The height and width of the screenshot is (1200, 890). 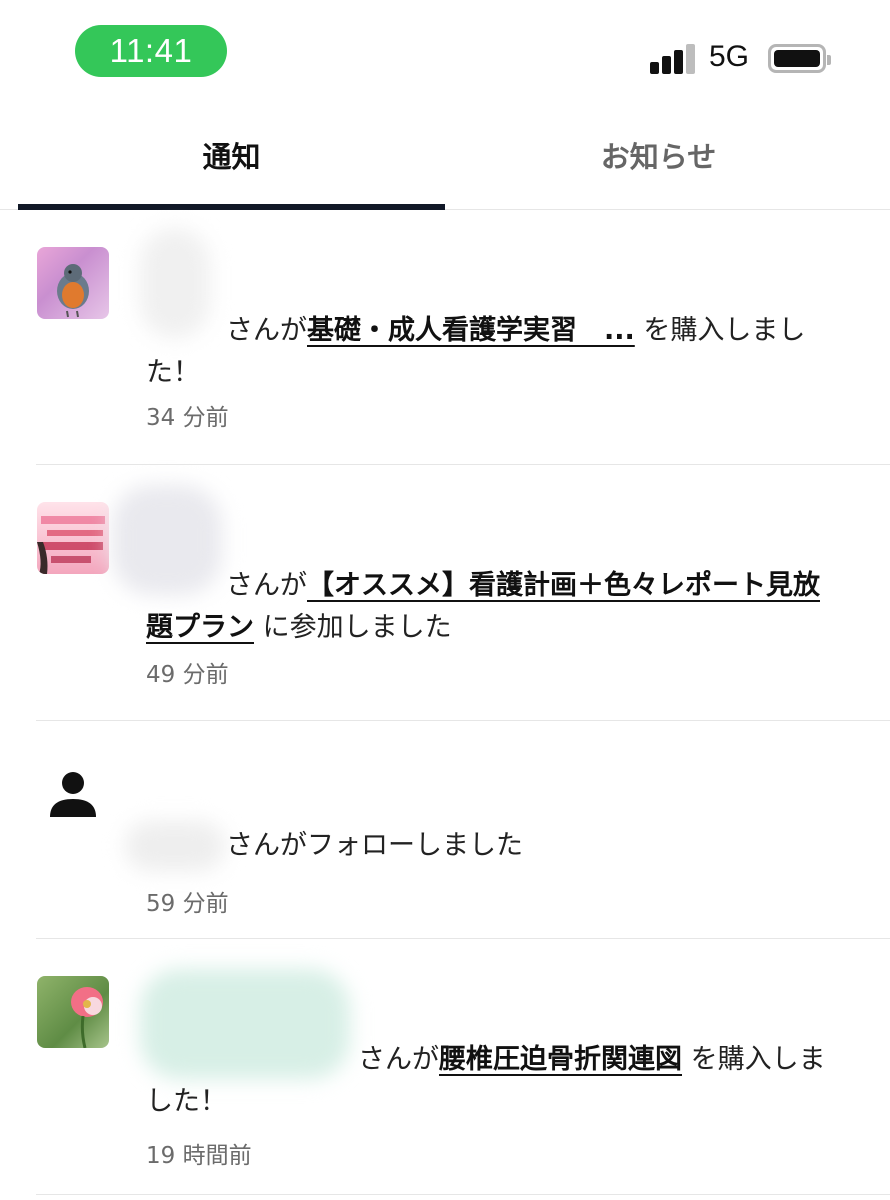 What do you see at coordinates (73, 291) in the screenshot?
I see `robin-bird-icon` at bounding box center [73, 291].